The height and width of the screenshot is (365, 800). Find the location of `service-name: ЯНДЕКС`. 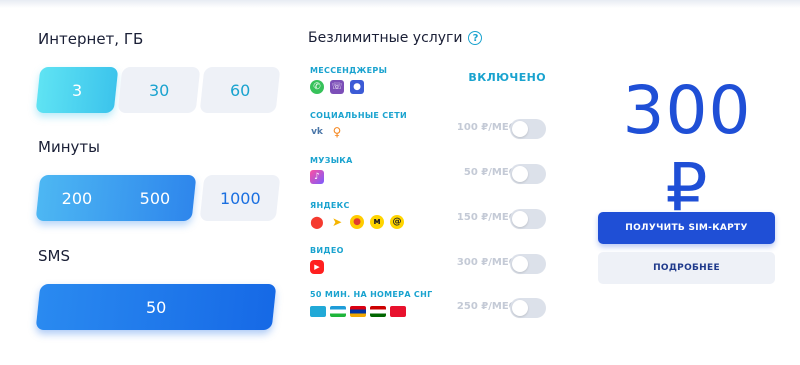

service-name: ЯНДЕКС is located at coordinates (330, 205).